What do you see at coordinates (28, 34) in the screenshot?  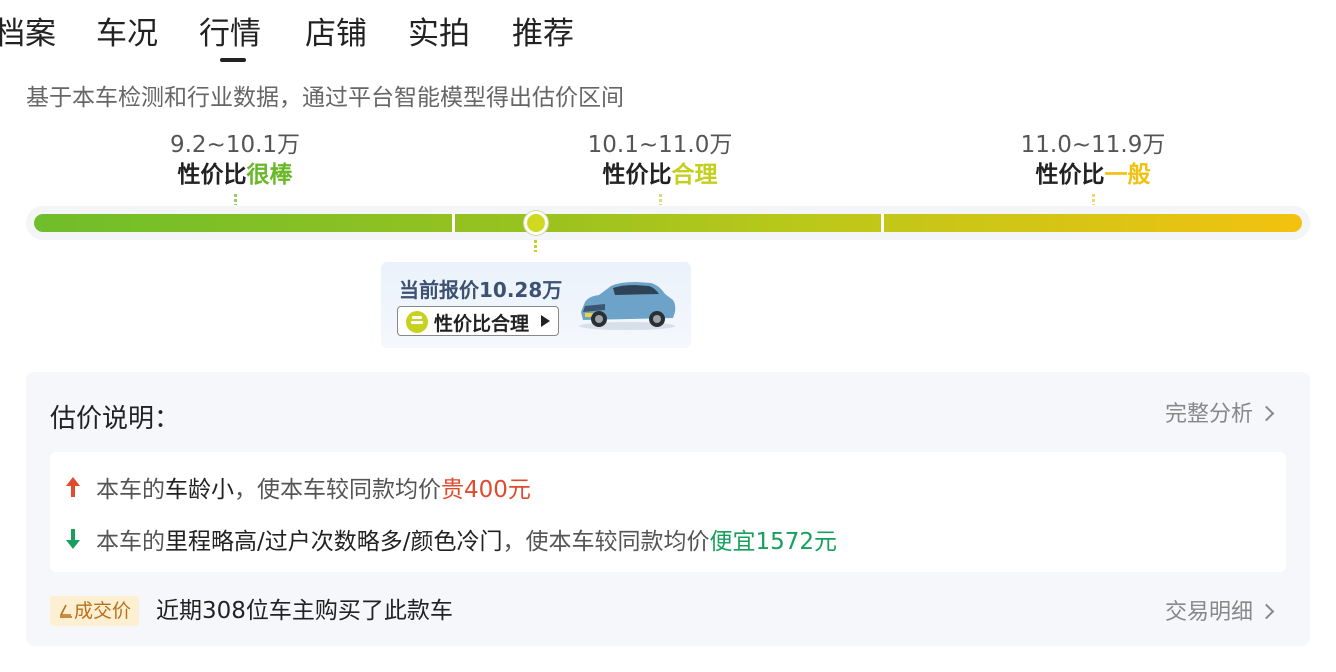 I see `tab-archive: 档案` at bounding box center [28, 34].